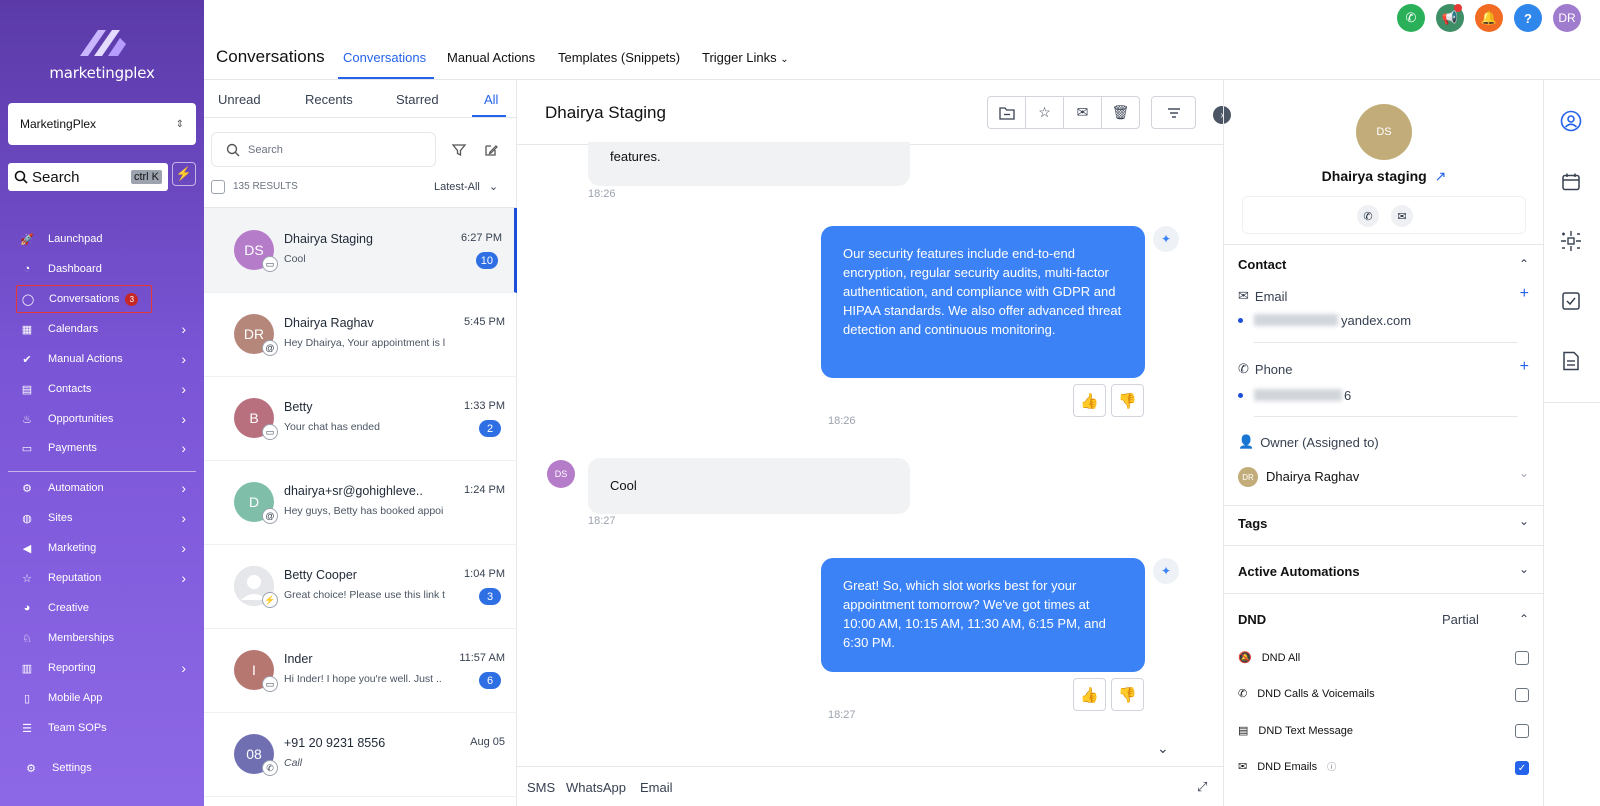 This screenshot has width=1600, height=806. I want to click on sidebar-item-manual-actions: ✔ Manual Actions ›, so click(110, 359).